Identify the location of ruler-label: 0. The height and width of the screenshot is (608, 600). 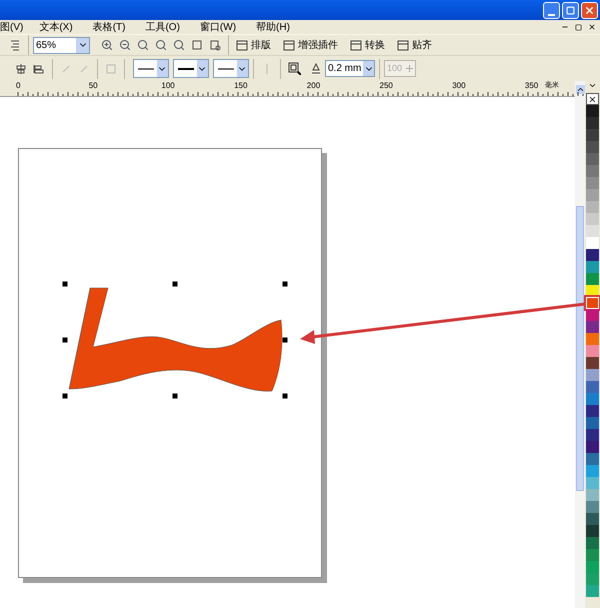
(18, 85).